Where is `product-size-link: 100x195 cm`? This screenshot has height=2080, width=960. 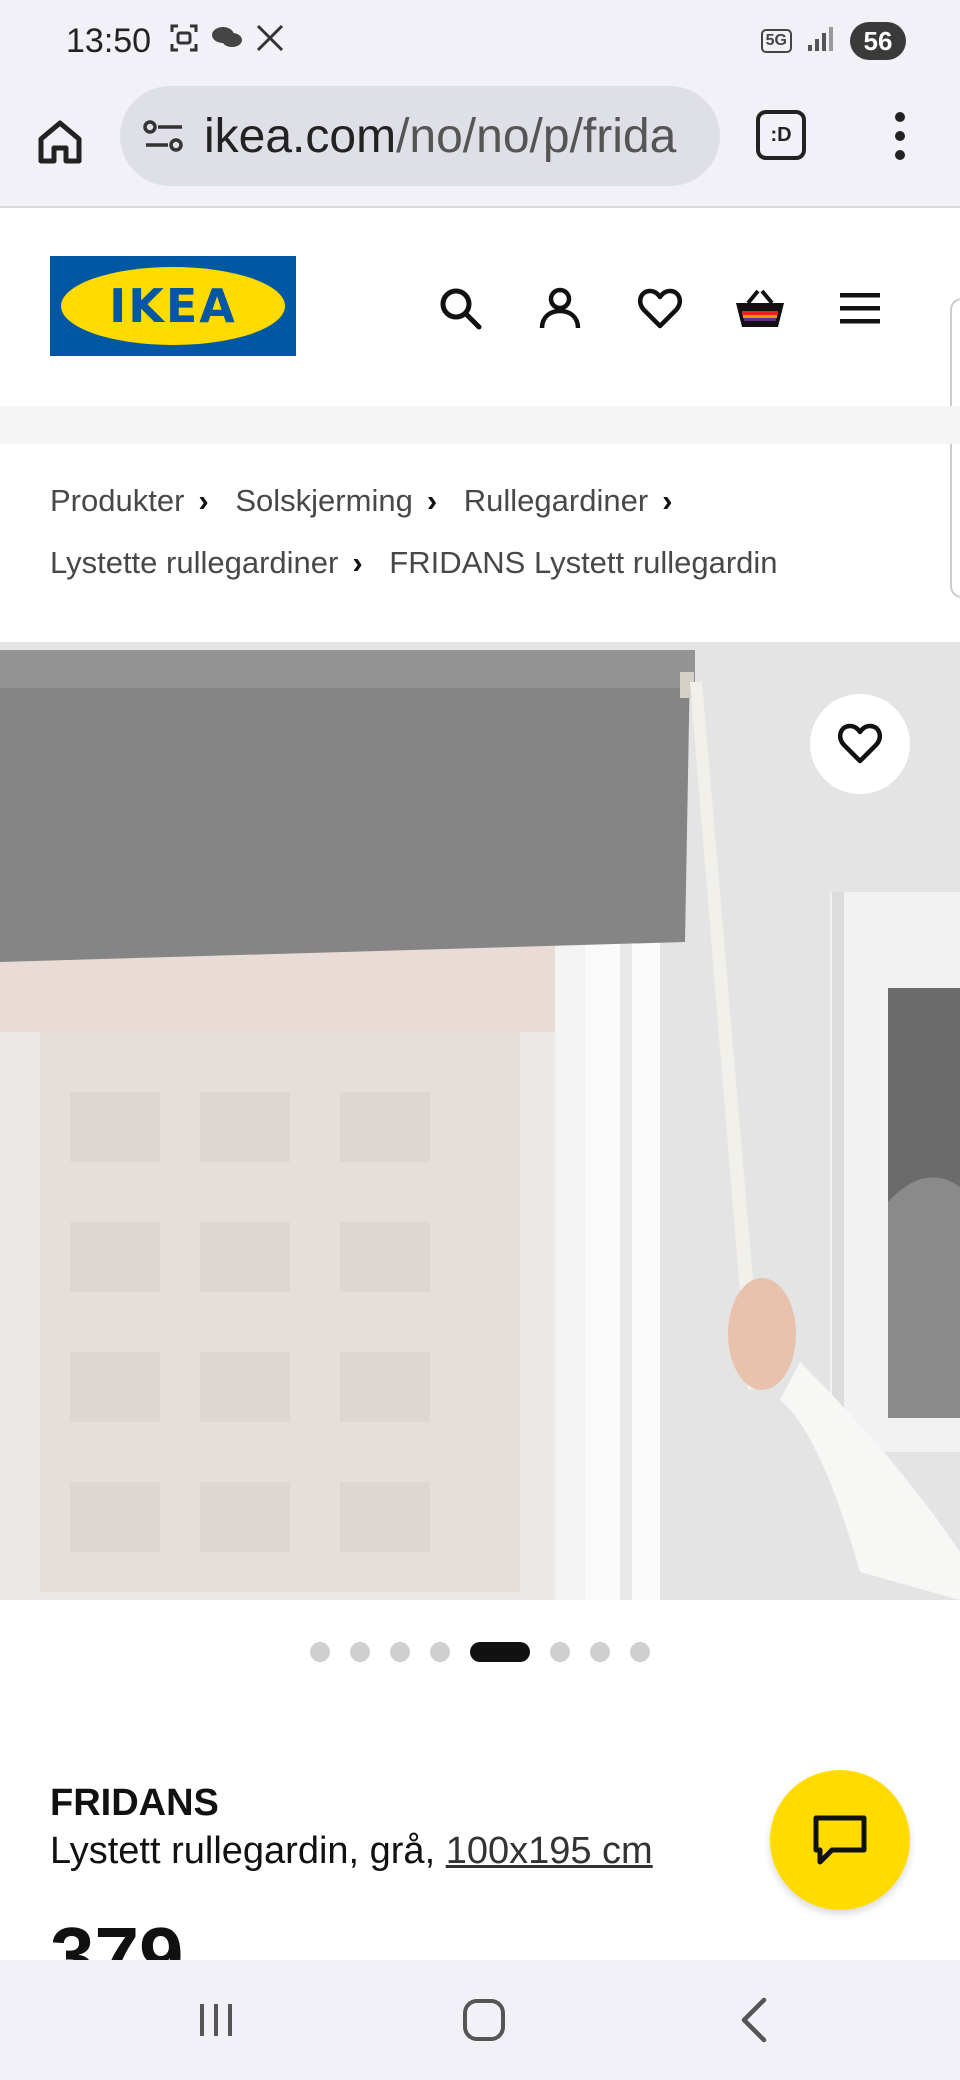 product-size-link: 100x195 cm is located at coordinates (549, 1851).